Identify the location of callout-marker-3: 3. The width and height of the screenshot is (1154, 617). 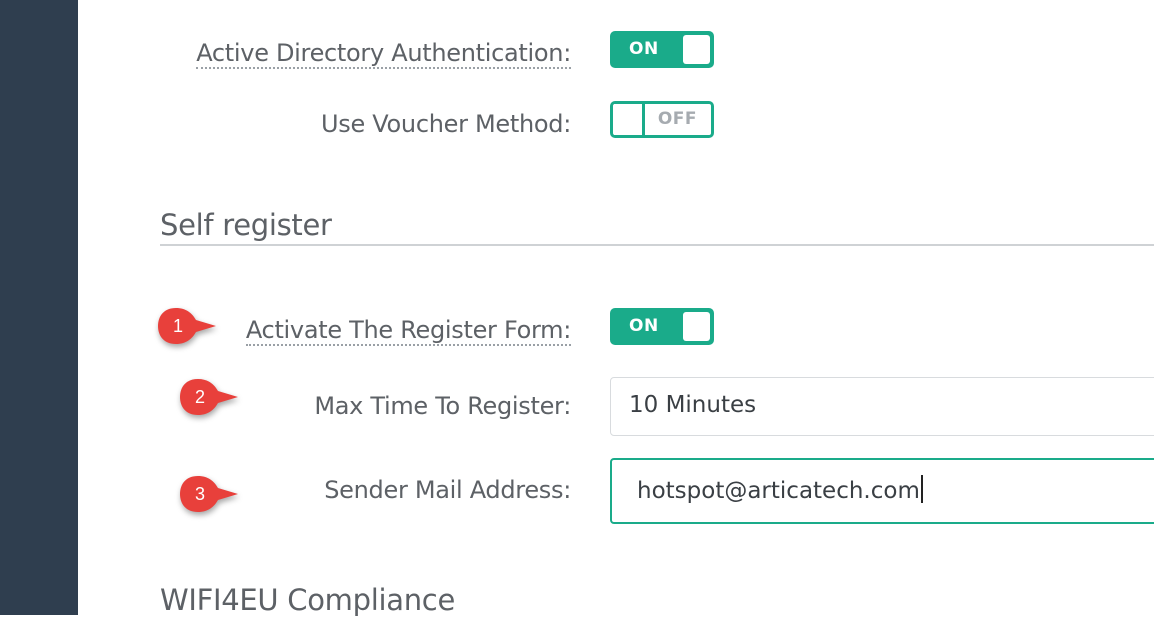
(209, 494).